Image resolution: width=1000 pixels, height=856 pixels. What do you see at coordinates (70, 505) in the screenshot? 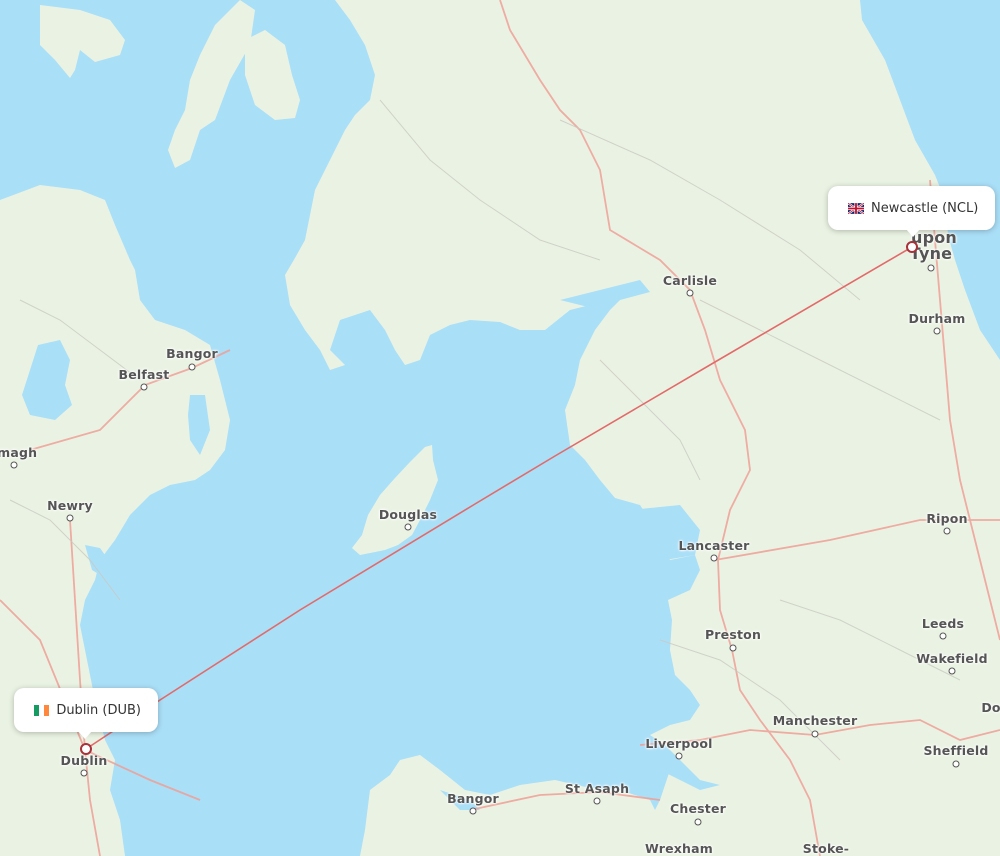
I see `city-label: Newry` at bounding box center [70, 505].